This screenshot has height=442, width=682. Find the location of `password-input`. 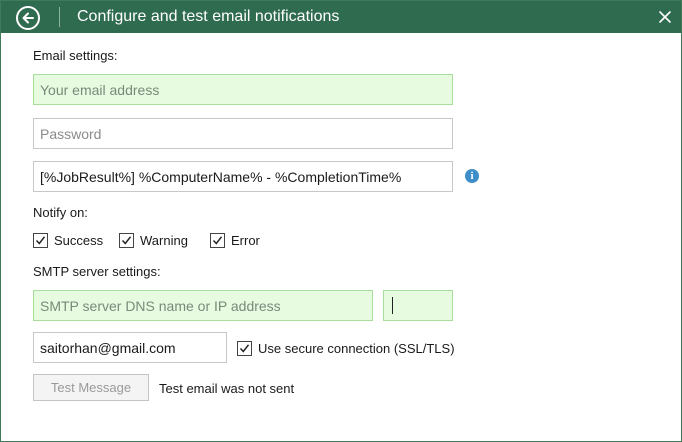

password-input is located at coordinates (243, 133).